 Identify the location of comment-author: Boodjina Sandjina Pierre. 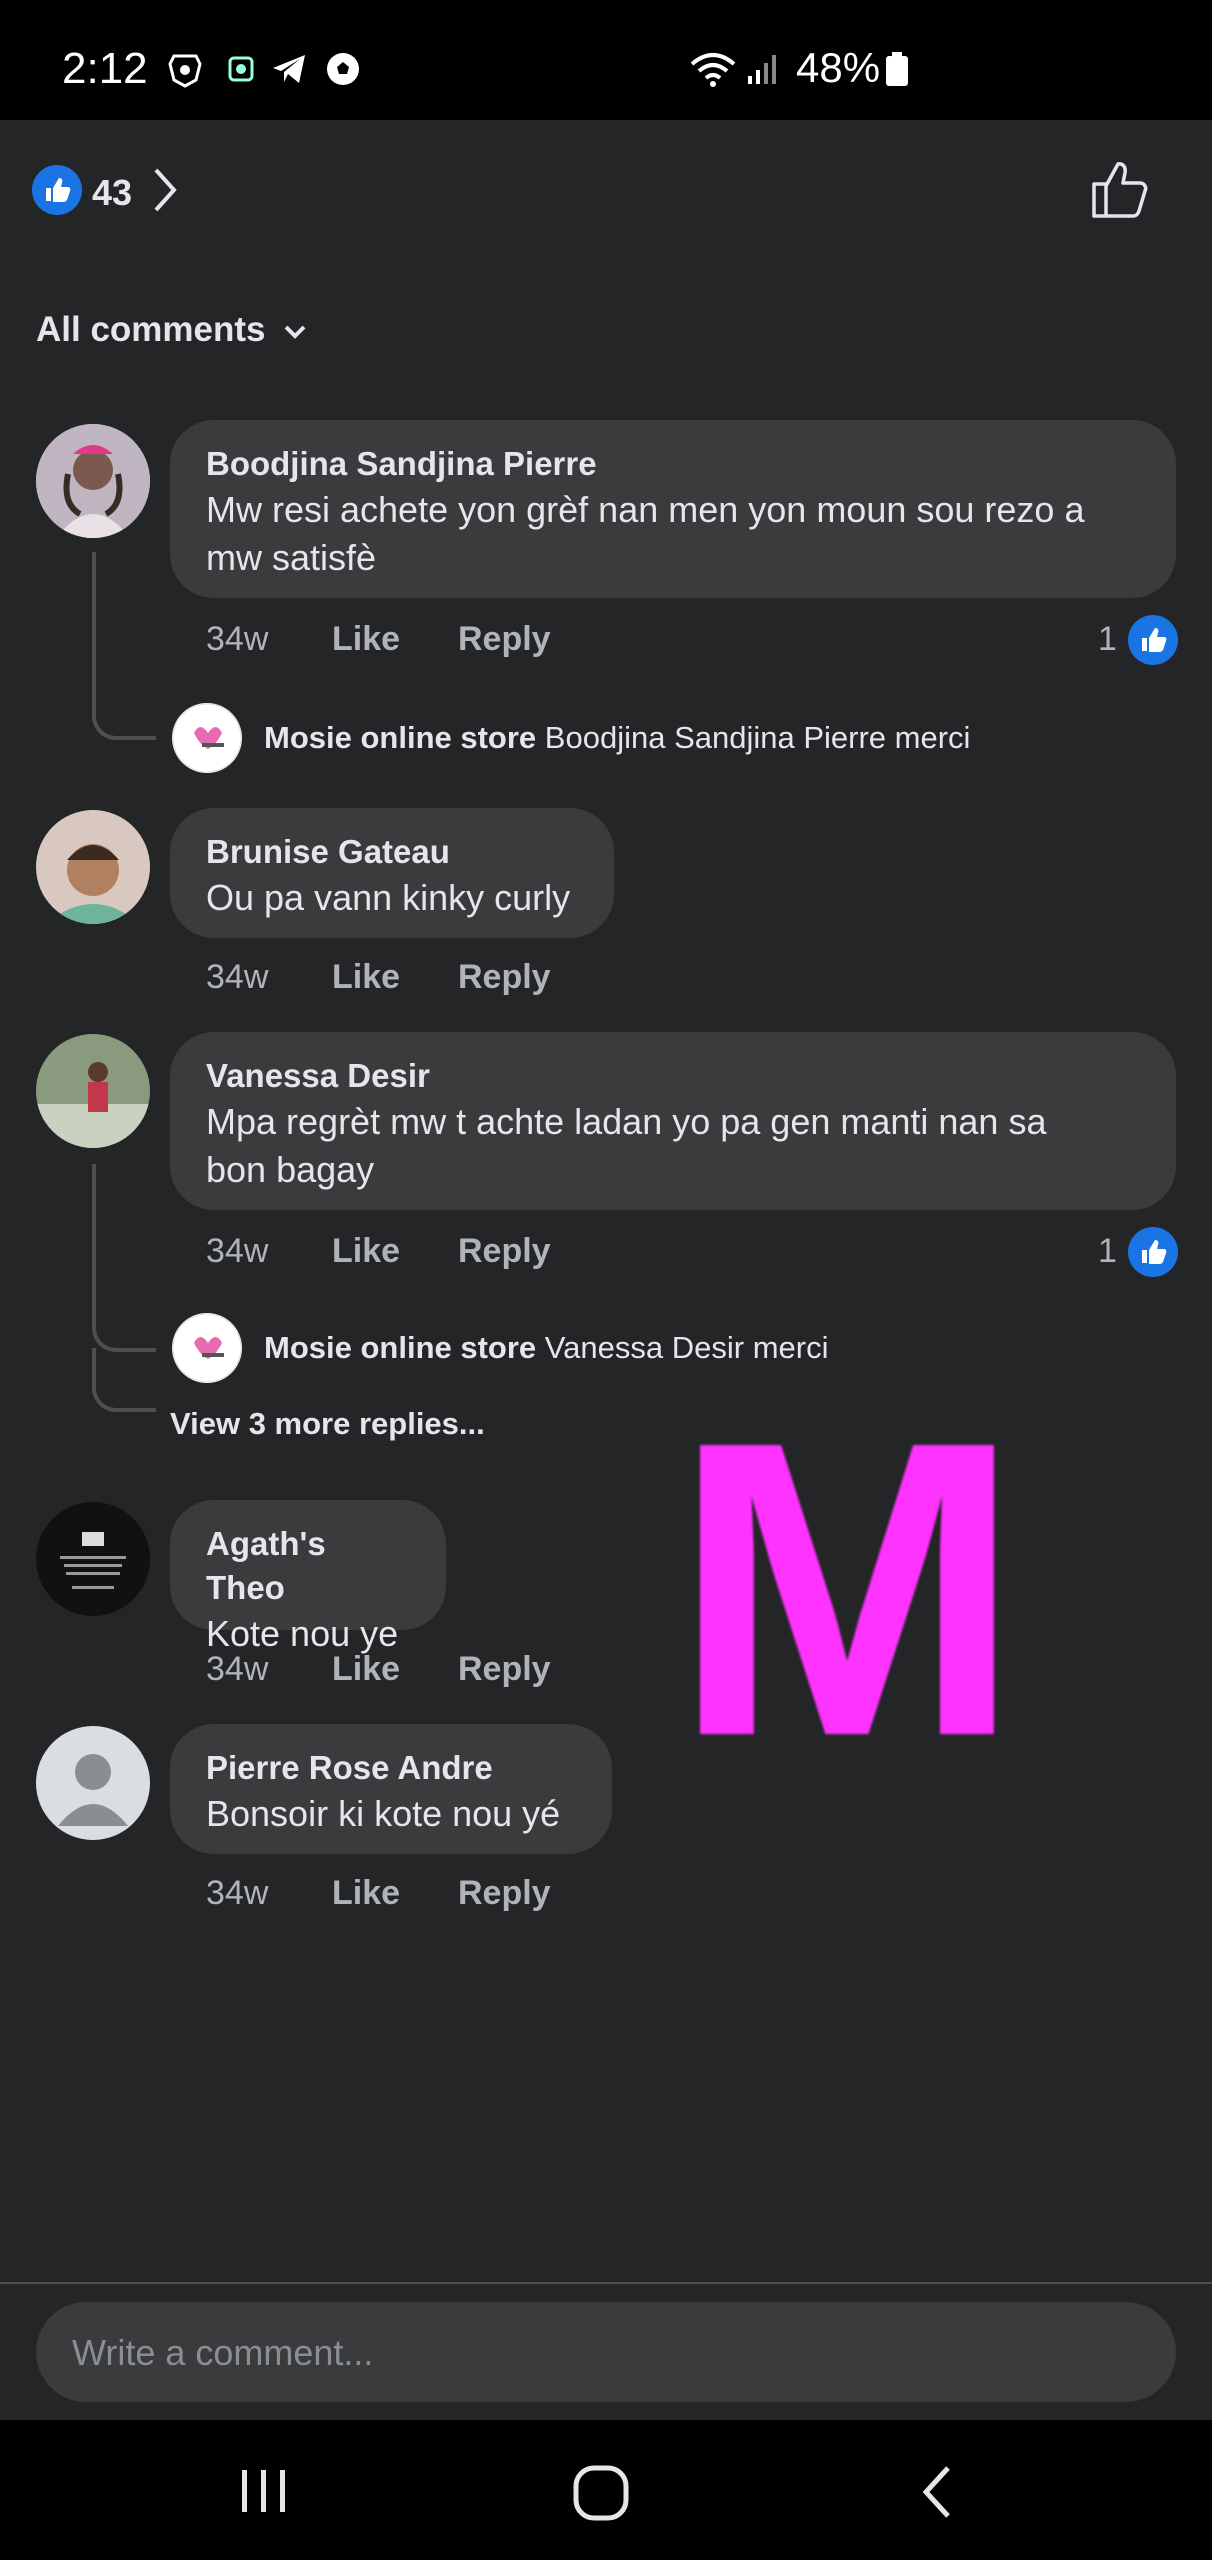
(673, 464).